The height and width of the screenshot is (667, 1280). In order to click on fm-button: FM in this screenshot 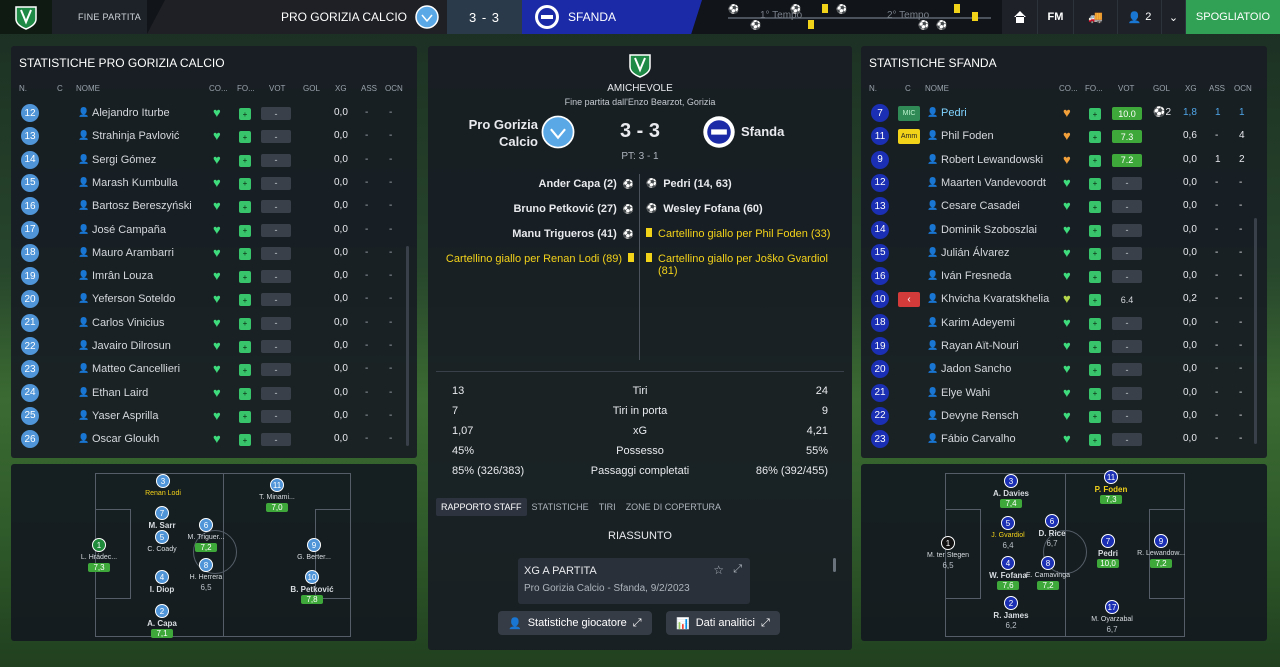, I will do `click(1056, 17)`.